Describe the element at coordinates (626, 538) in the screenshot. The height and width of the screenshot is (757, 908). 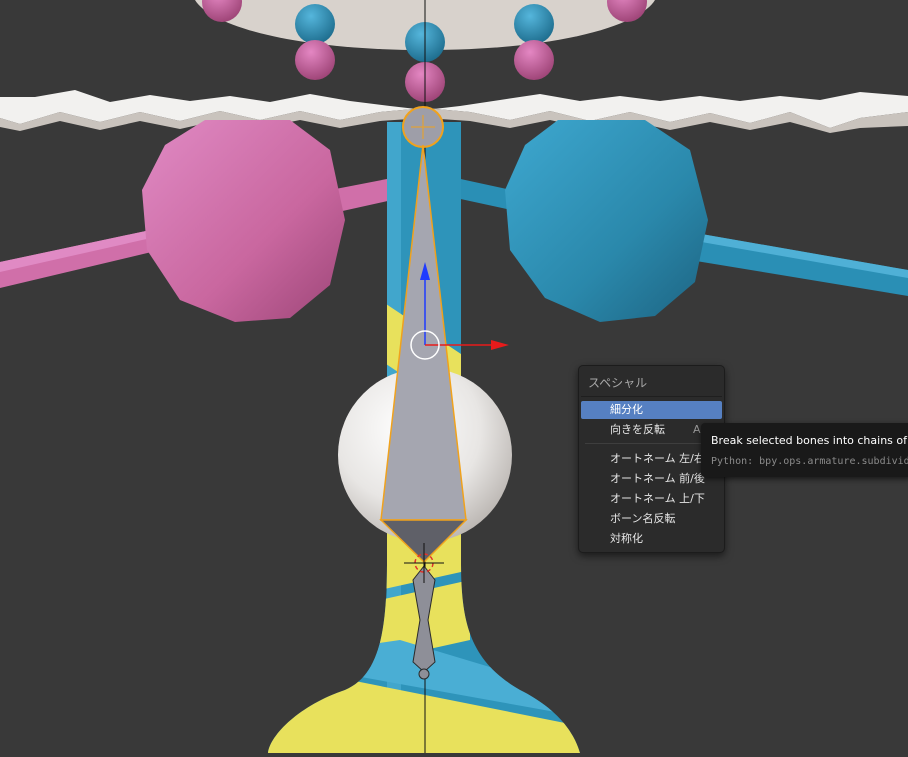
I see `menu-item-label: 対称化` at that location.